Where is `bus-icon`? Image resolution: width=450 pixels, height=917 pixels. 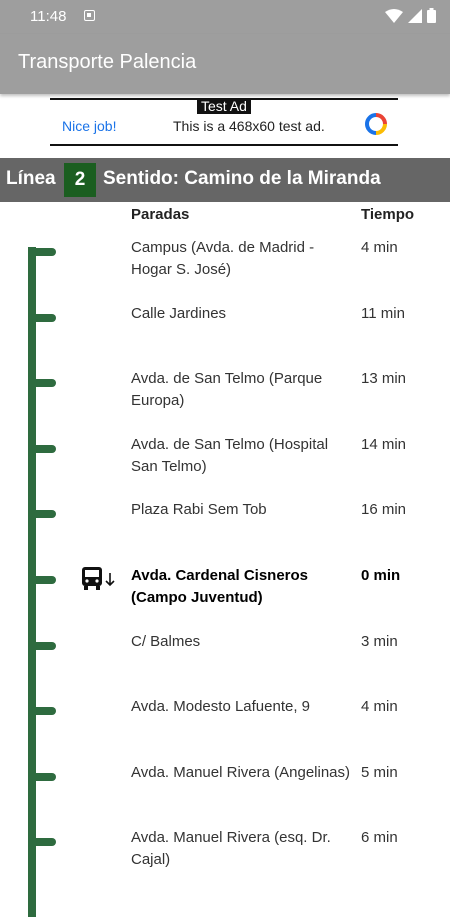 bus-icon is located at coordinates (98, 578).